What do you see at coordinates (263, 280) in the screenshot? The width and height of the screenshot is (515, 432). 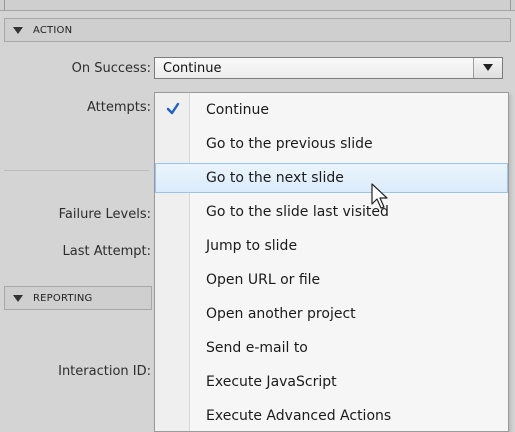 I see `menu-item-label: Open URL or file` at bounding box center [263, 280].